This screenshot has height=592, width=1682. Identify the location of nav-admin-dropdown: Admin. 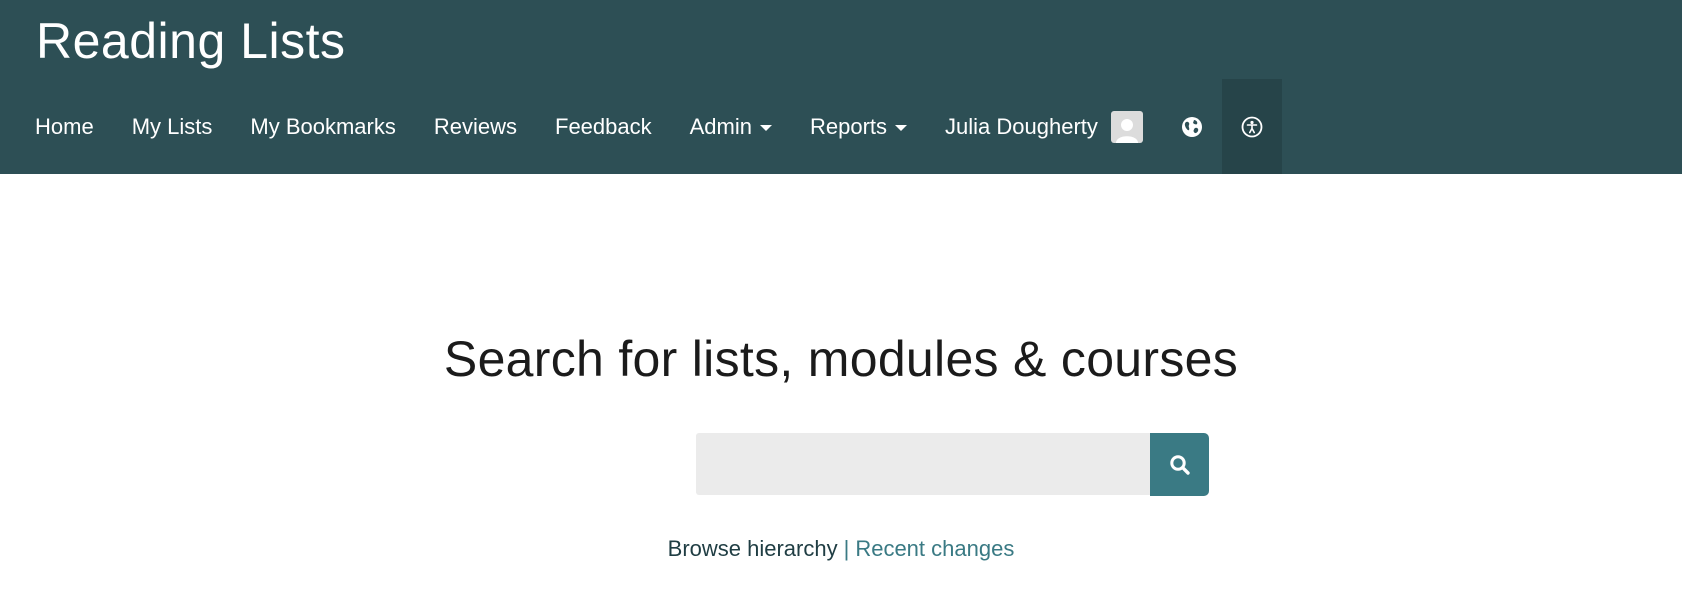
(731, 126).